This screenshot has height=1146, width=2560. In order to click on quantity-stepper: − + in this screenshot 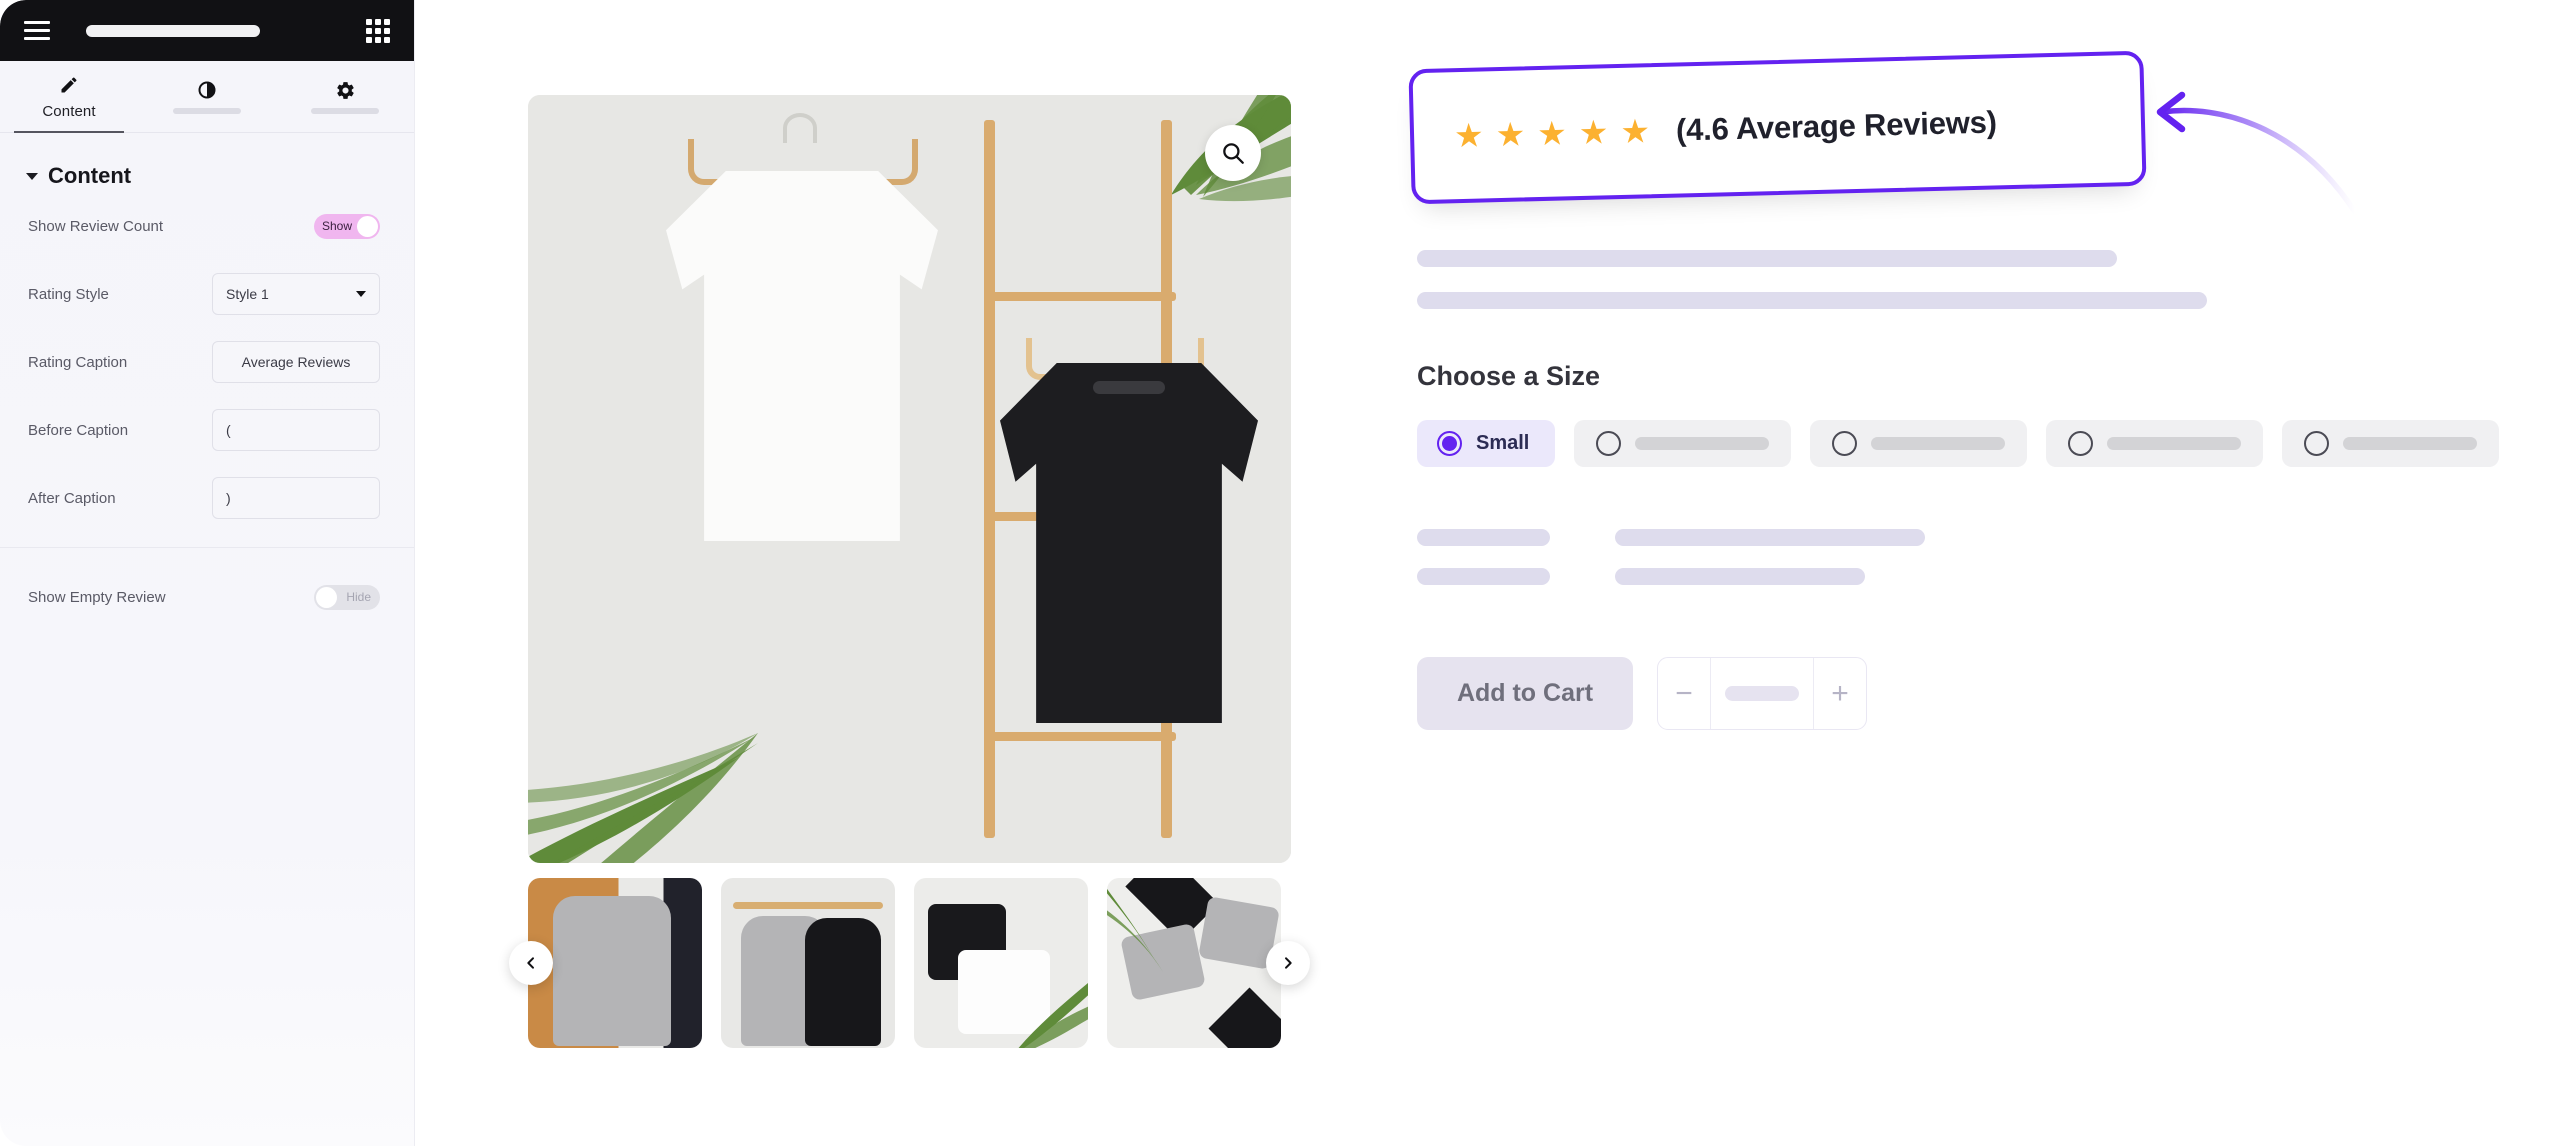, I will do `click(1762, 693)`.